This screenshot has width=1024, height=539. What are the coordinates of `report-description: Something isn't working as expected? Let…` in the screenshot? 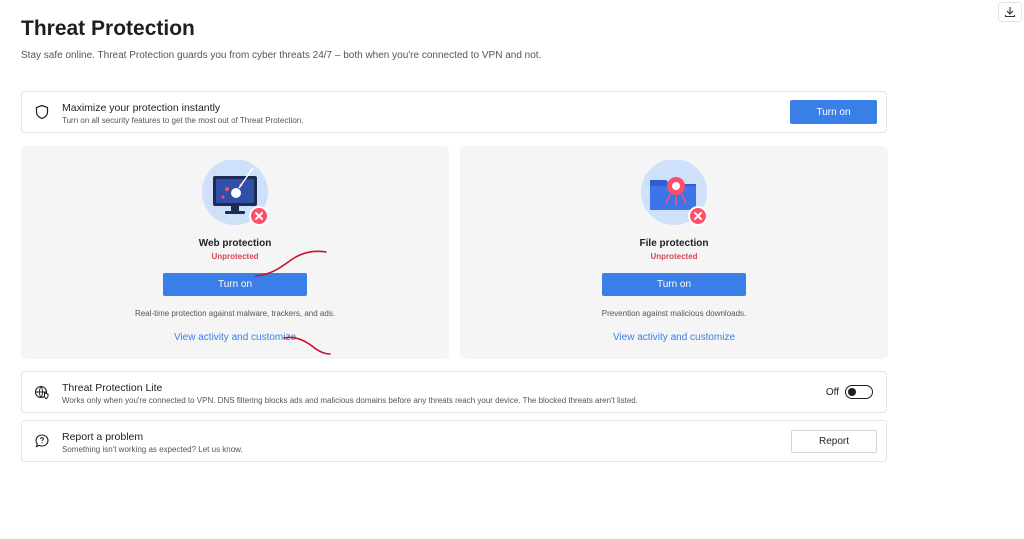 It's located at (152, 449).